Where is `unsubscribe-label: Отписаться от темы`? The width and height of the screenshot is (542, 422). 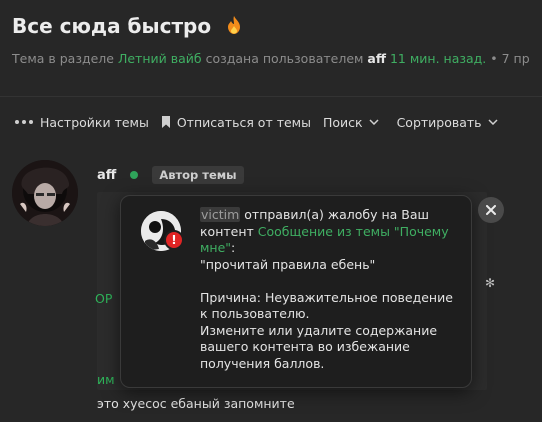 unsubscribe-label: Отписаться от темы is located at coordinates (243, 122).